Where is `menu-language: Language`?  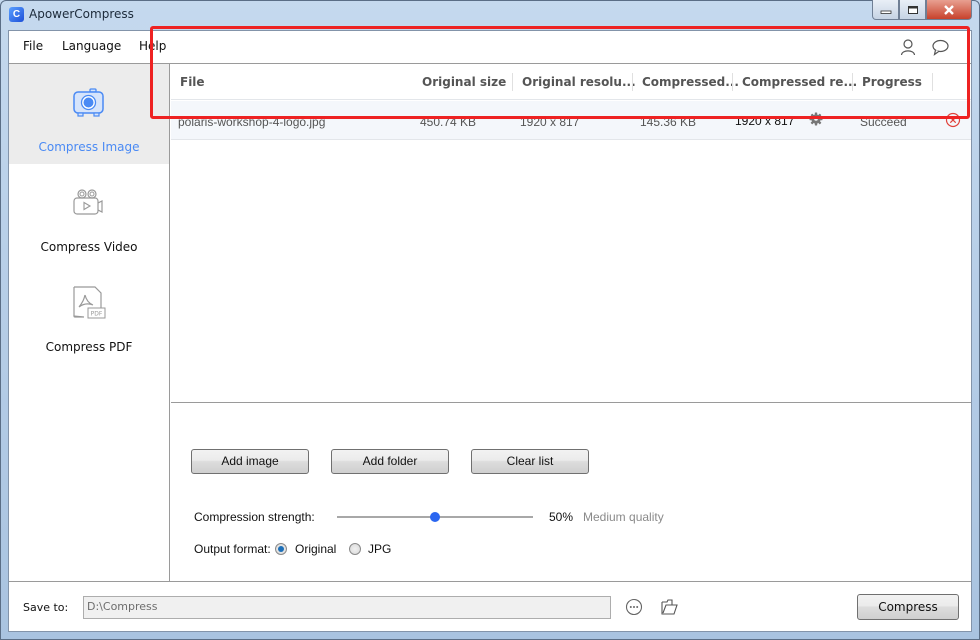 menu-language: Language is located at coordinates (91, 46).